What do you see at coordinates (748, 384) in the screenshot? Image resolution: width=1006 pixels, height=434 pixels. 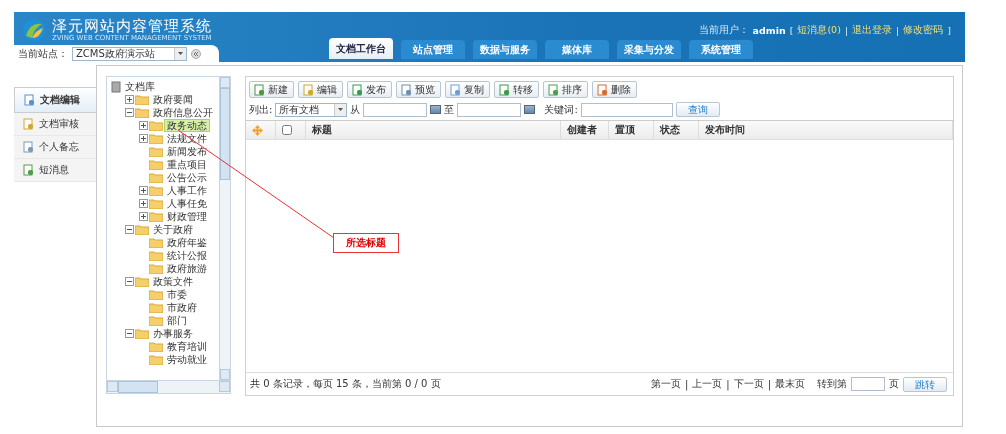 I see `pager-link: 下一页` at bounding box center [748, 384].